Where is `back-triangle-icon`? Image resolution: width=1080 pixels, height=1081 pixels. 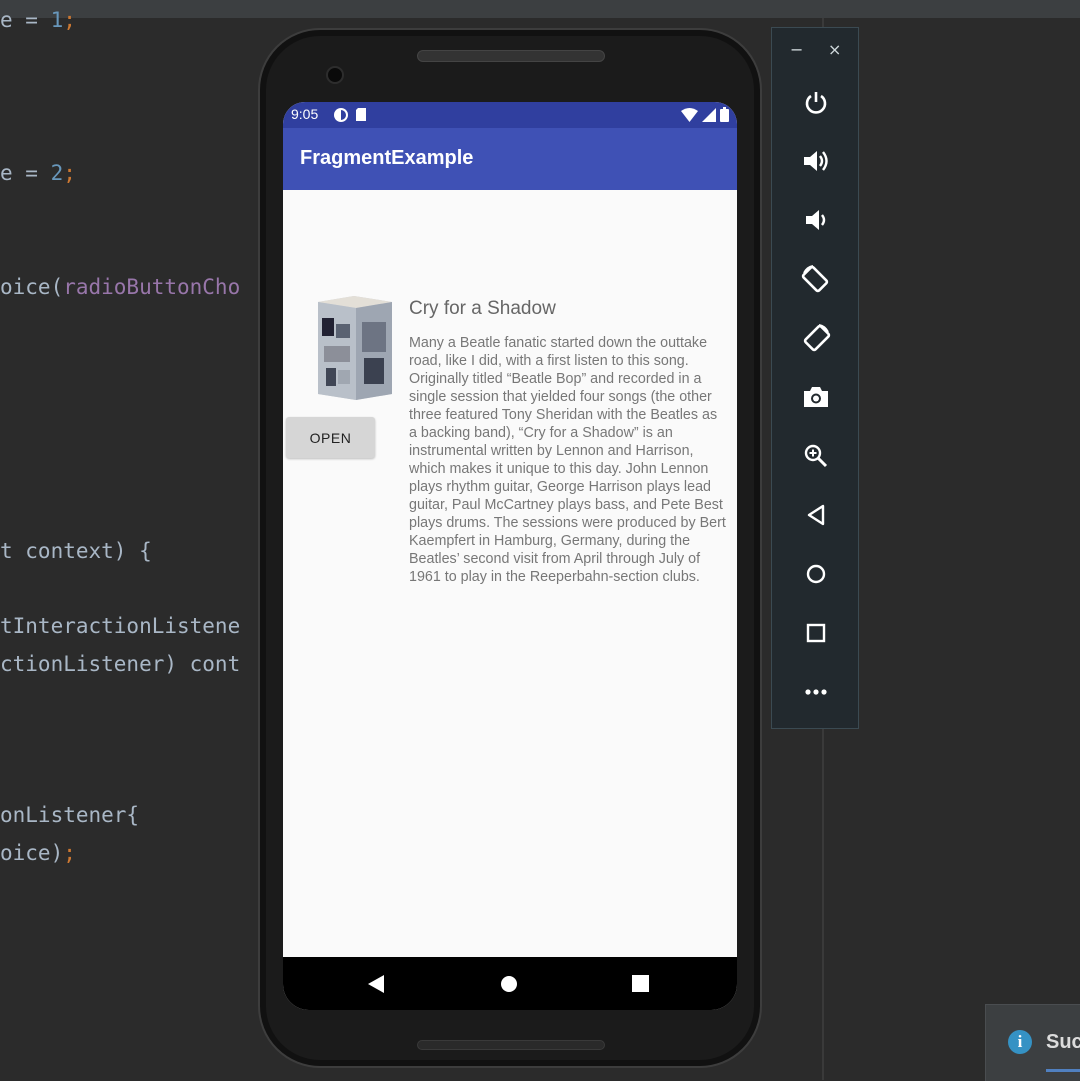
back-triangle-icon is located at coordinates (376, 983).